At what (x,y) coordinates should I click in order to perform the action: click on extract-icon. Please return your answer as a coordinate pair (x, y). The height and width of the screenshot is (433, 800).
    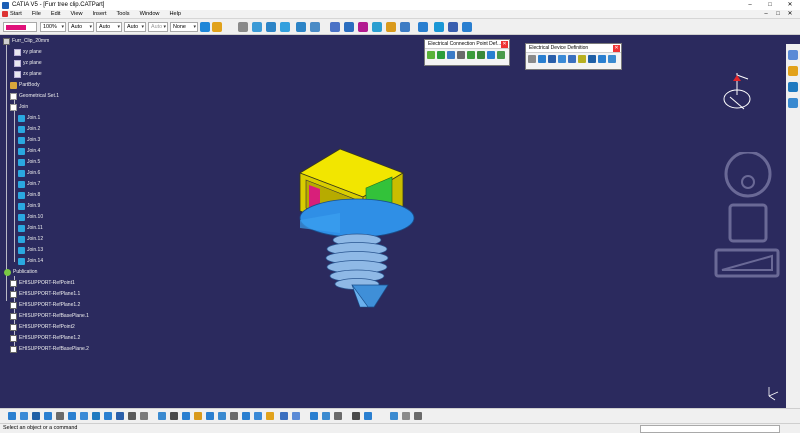
    Looking at the image, I should click on (423, 27).